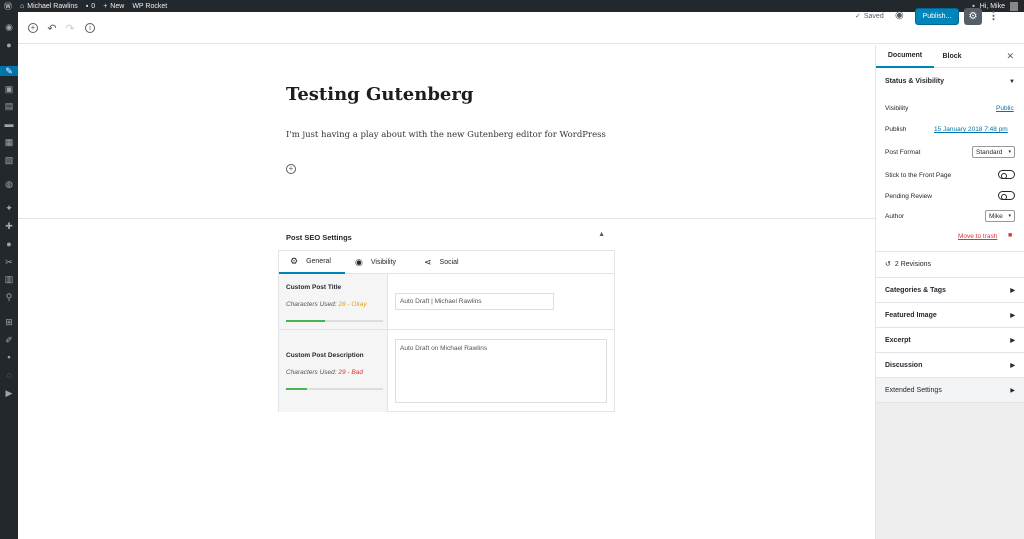 The height and width of the screenshot is (539, 1024). I want to click on home-icon: ⌂, so click(22, 6).